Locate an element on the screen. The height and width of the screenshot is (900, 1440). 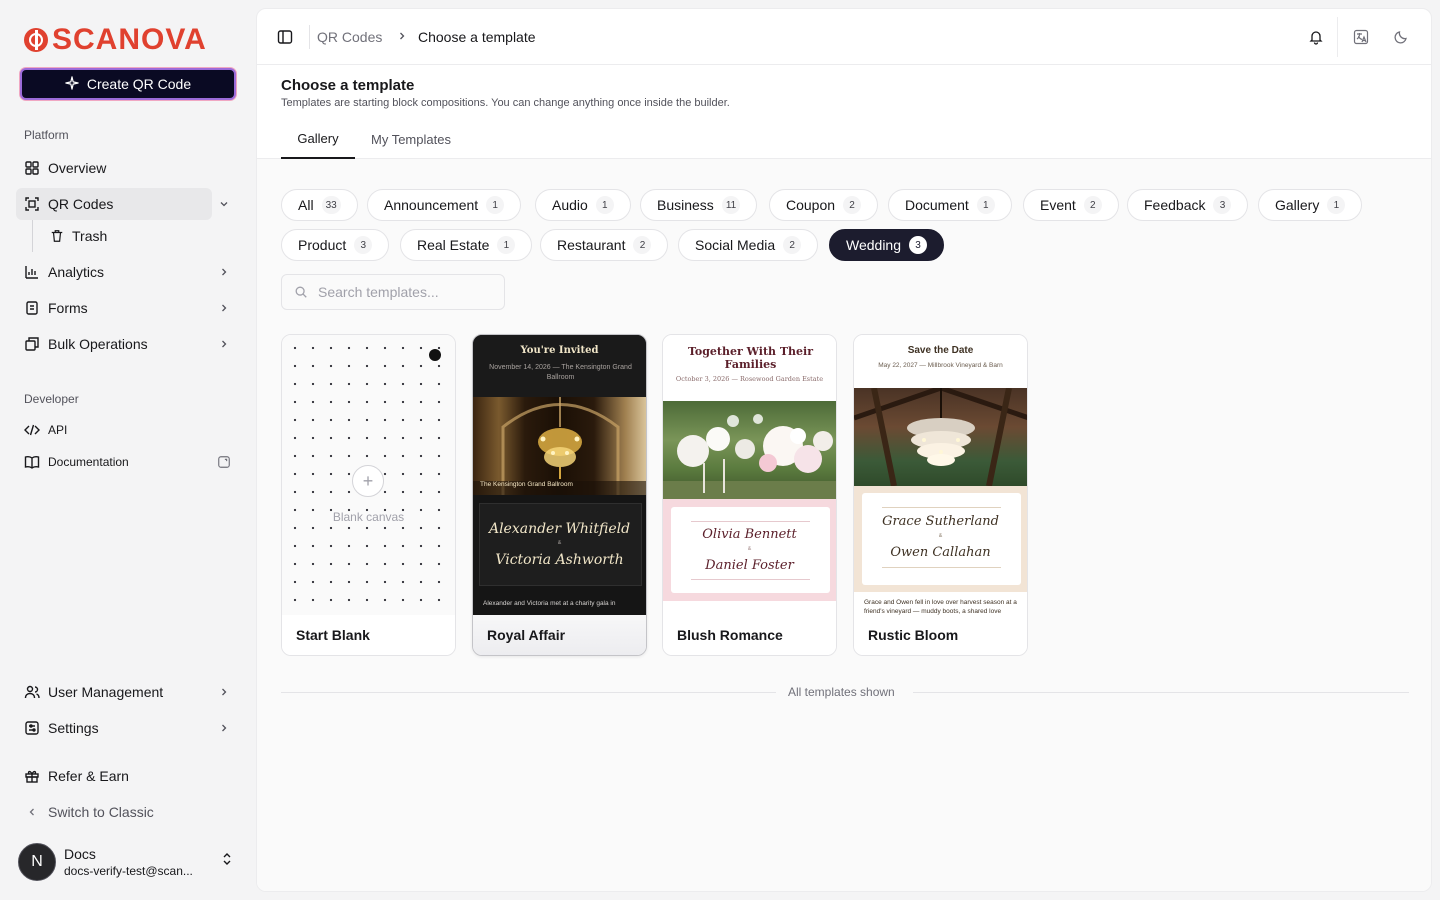
users-icon is located at coordinates (32, 692).